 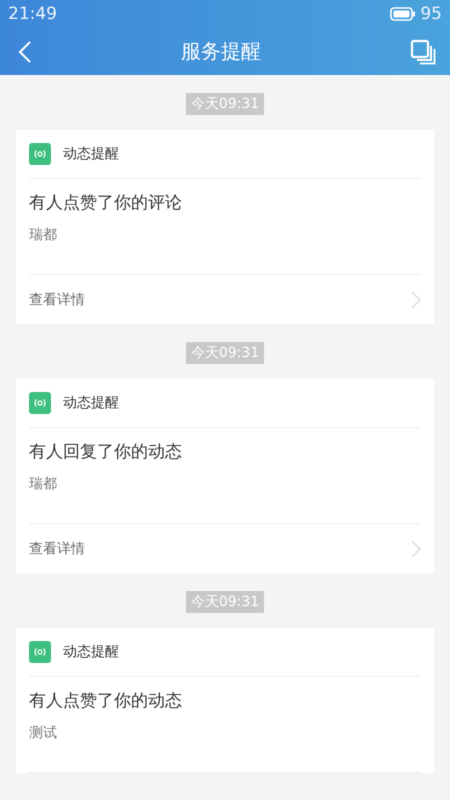 What do you see at coordinates (106, 701) in the screenshot?
I see `message-title: 有人点赞了你的动态` at bounding box center [106, 701].